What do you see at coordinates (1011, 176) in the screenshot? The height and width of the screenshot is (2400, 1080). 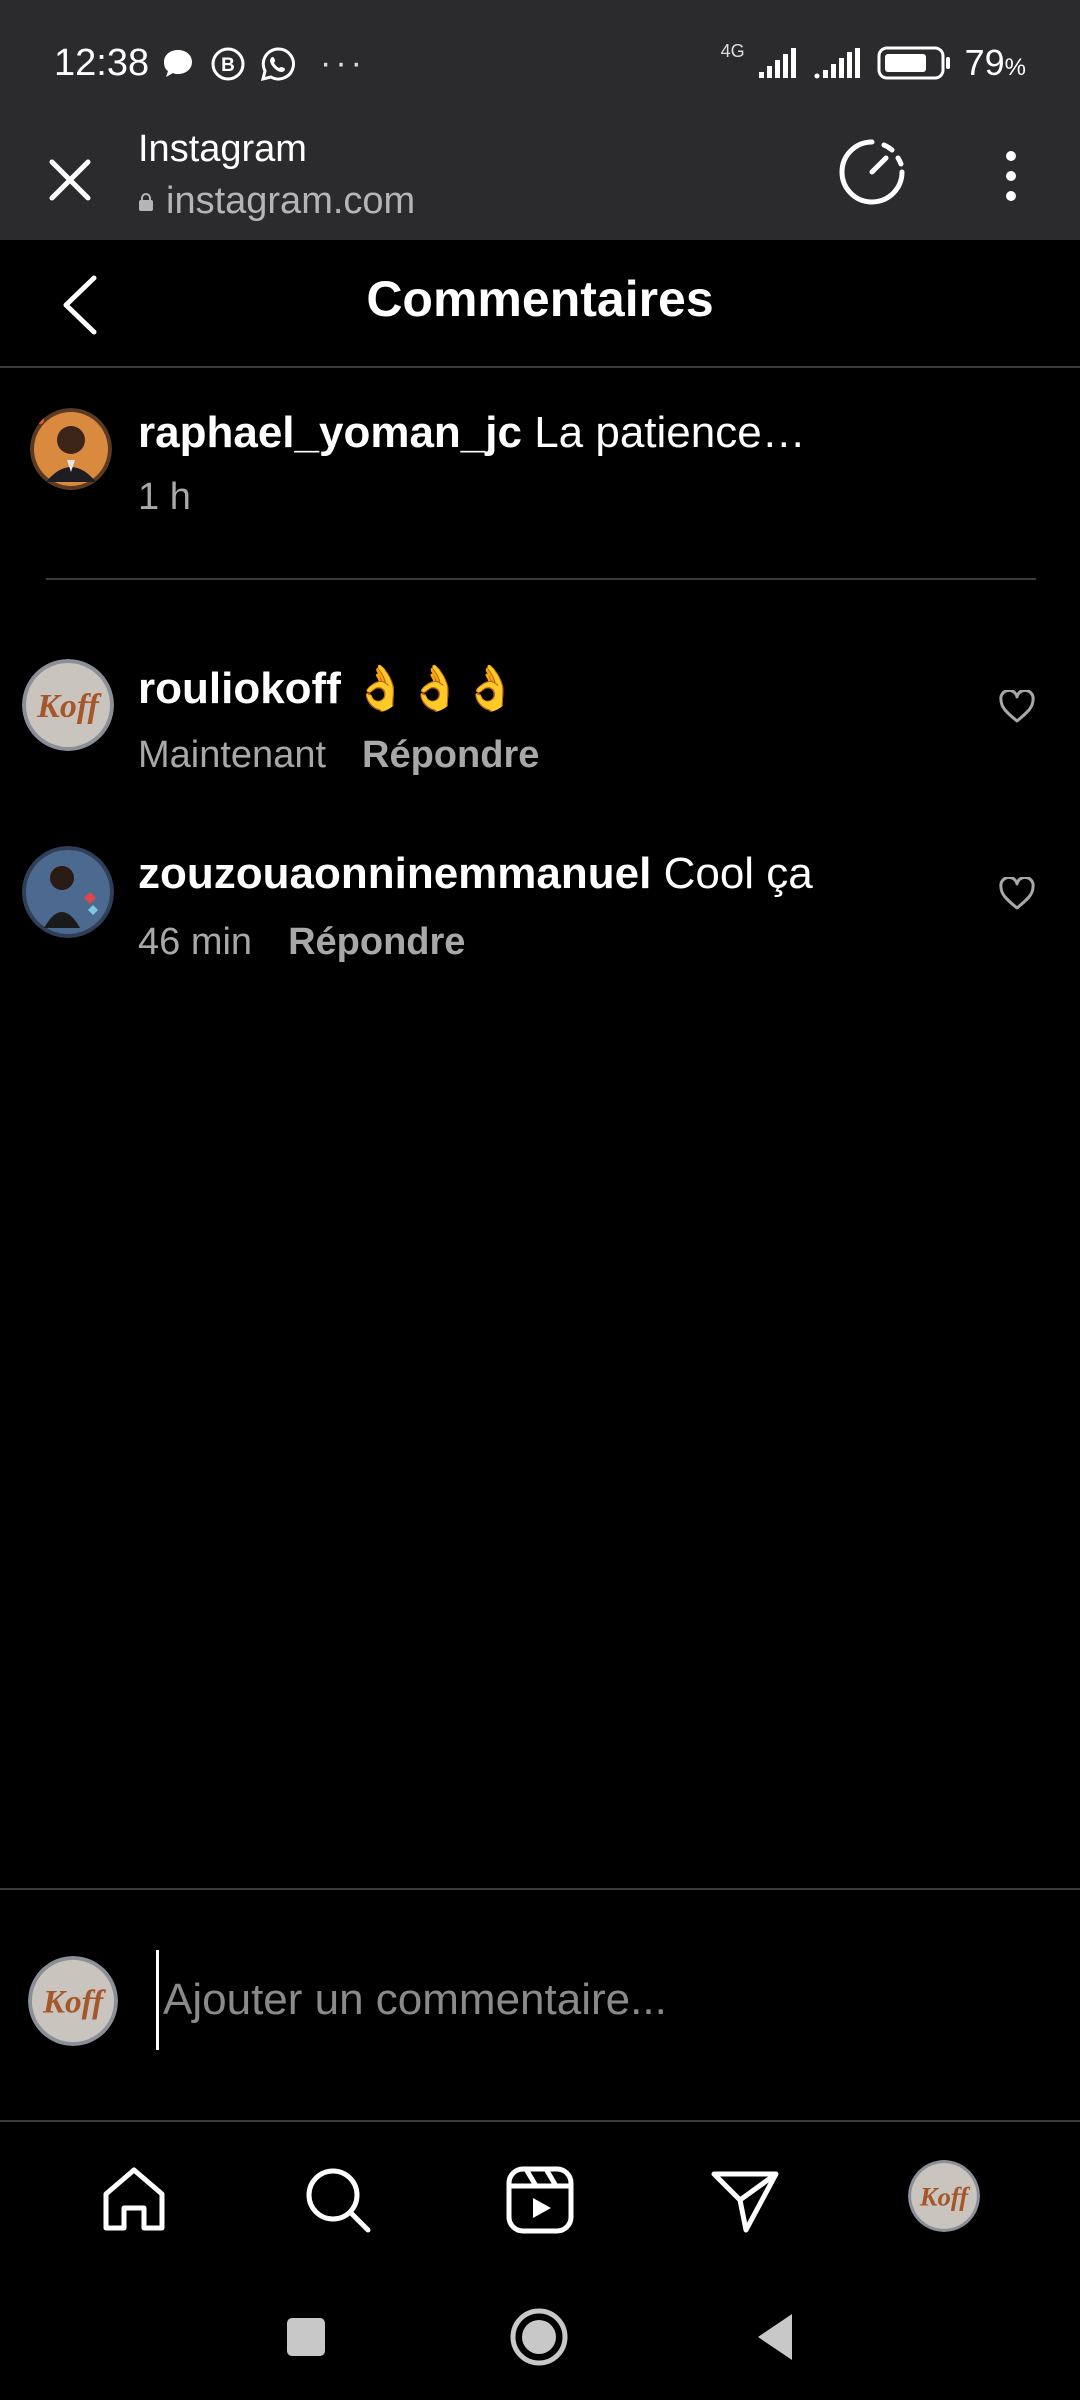 I see `more-options-icon` at bounding box center [1011, 176].